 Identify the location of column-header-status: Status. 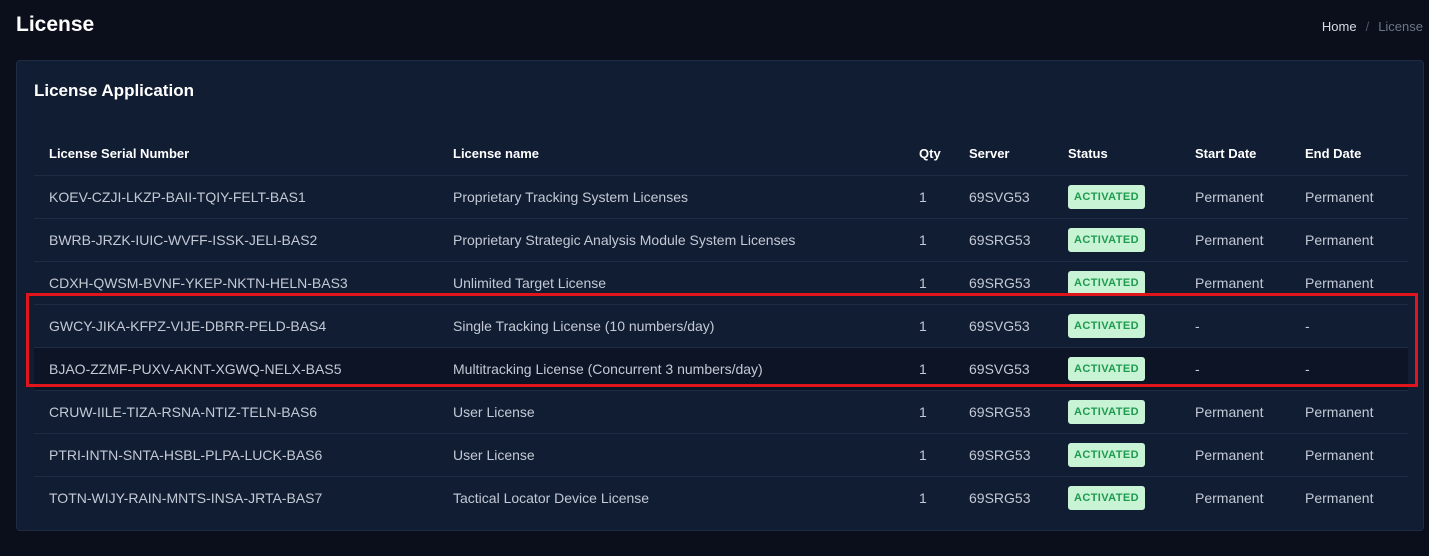
(1116, 153).